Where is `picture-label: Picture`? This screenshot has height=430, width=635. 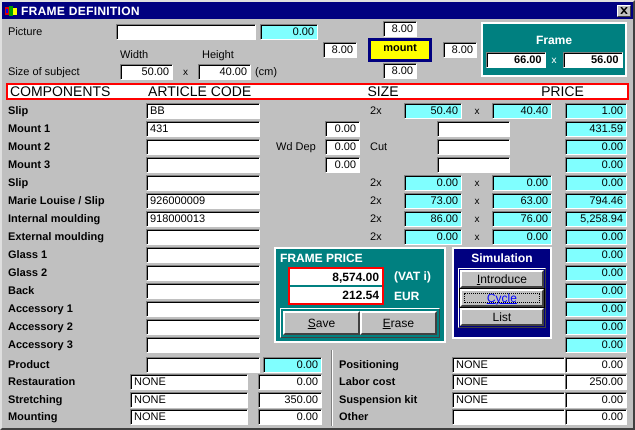 picture-label: Picture is located at coordinates (26, 32).